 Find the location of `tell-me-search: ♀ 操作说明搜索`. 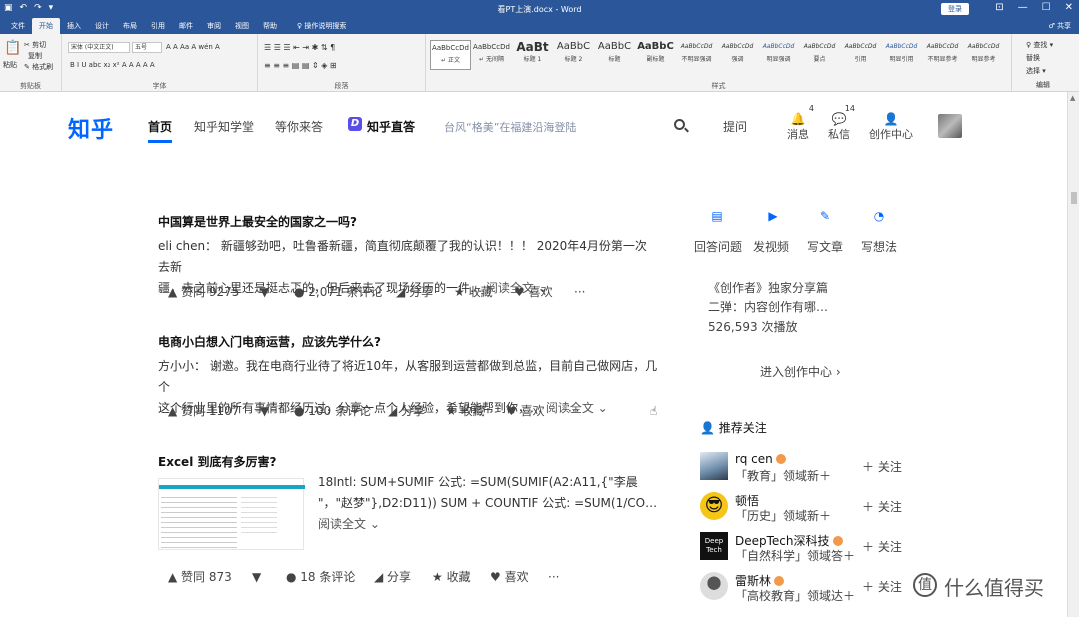

tell-me-search: ♀ 操作说明搜索 is located at coordinates (321, 26).